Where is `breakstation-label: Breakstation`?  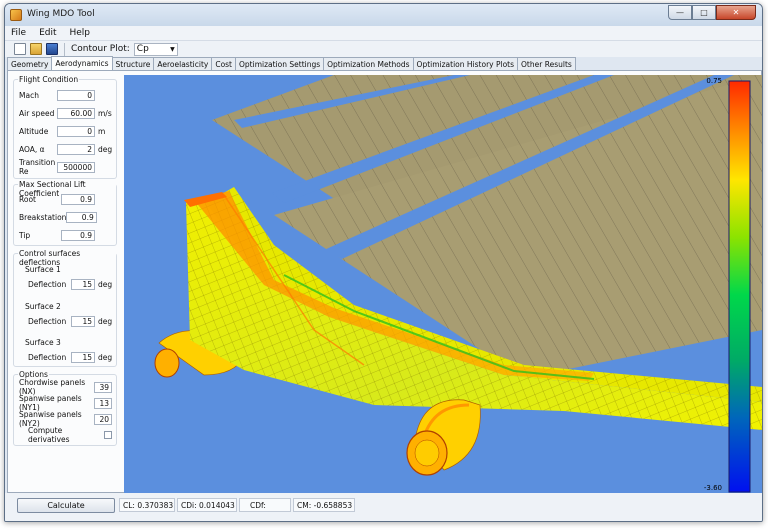 breakstation-label: Breakstation is located at coordinates (43, 217).